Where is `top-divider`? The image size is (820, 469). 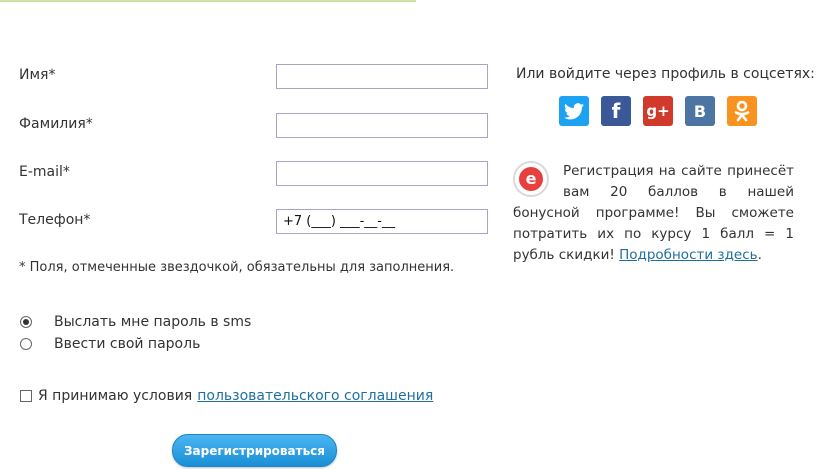 top-divider is located at coordinates (208, 1).